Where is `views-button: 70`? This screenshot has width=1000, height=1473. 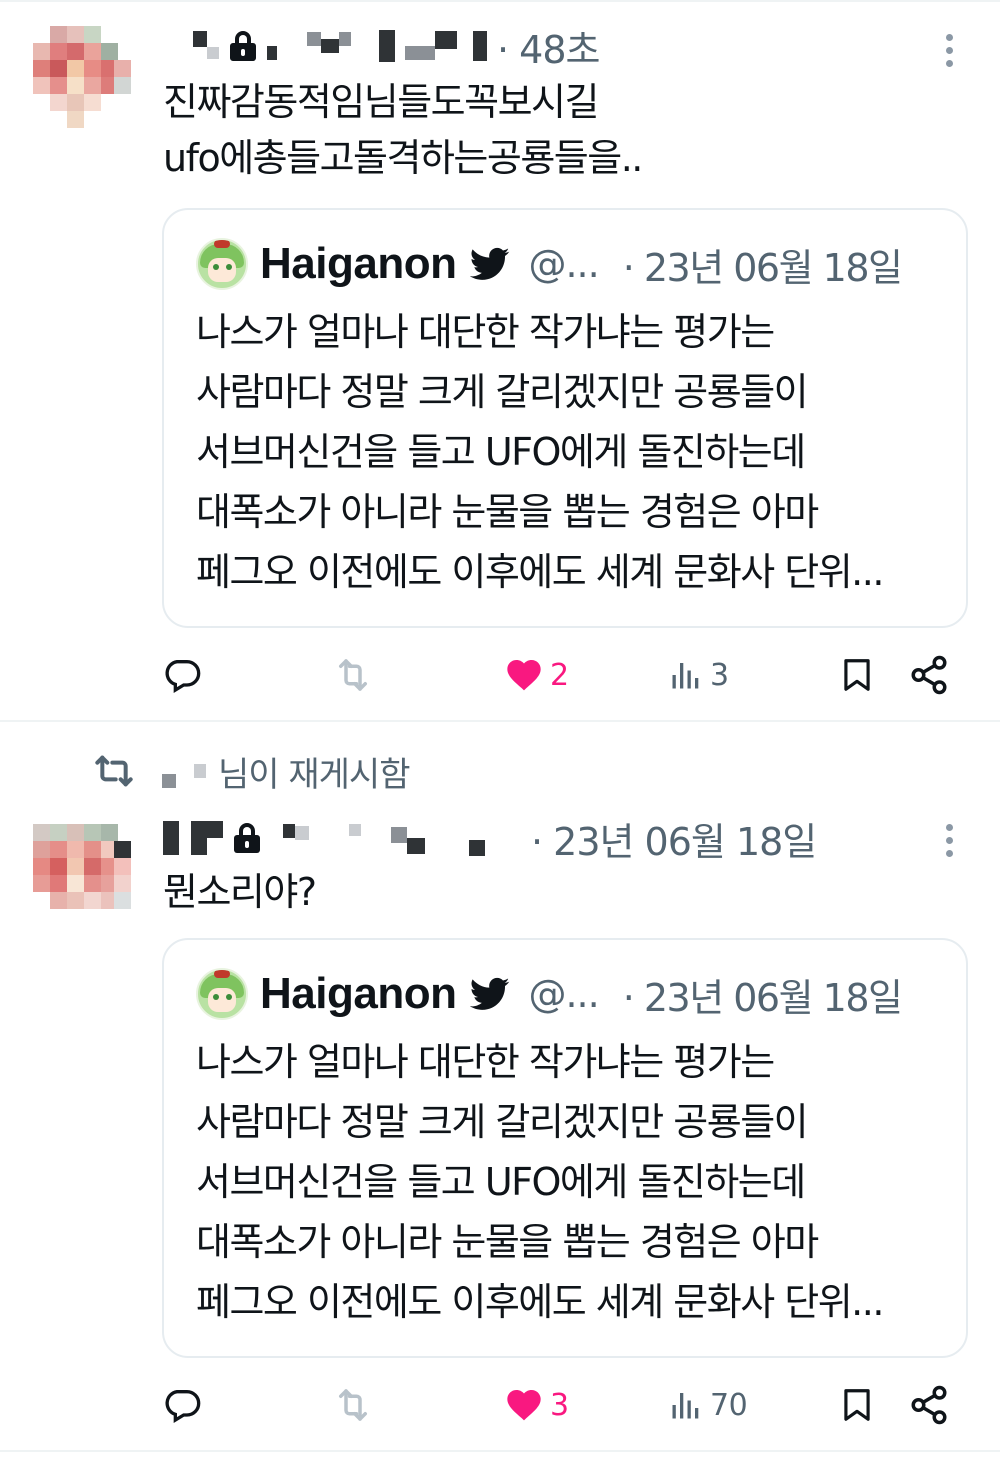 views-button: 70 is located at coordinates (708, 1405).